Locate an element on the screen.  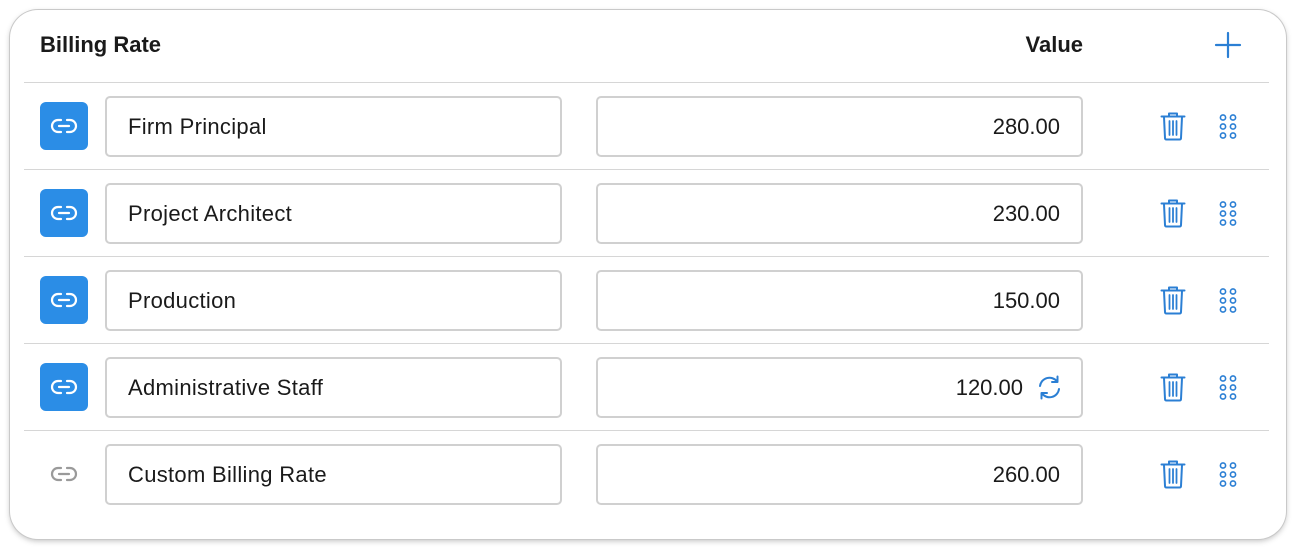
rate-value-input: 260.00 is located at coordinates (839, 474).